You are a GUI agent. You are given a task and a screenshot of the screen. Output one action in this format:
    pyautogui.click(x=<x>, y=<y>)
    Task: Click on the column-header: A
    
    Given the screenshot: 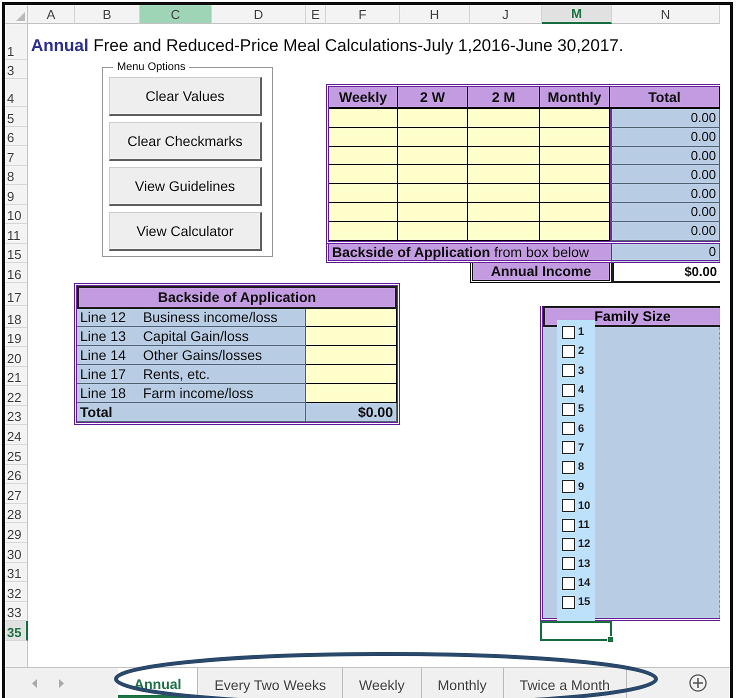 What is the action you would take?
    pyautogui.click(x=51, y=14)
    